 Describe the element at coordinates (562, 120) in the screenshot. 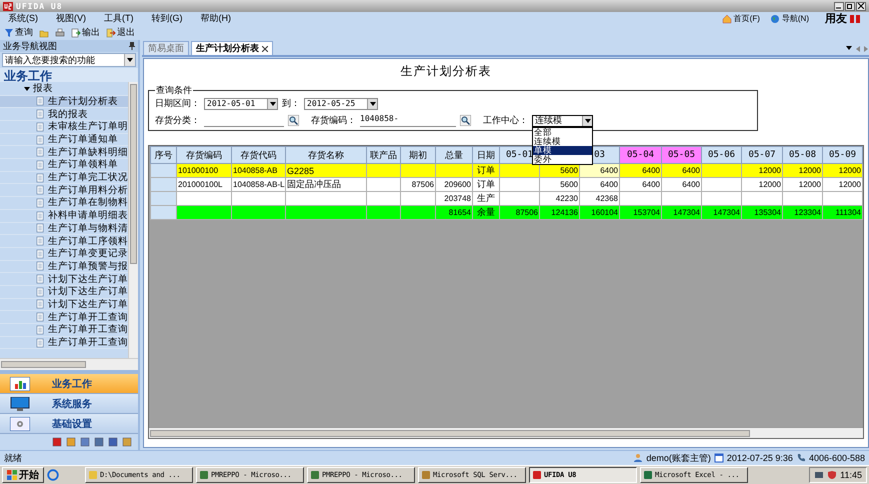

I see `dropdown-field: 连续模` at that location.